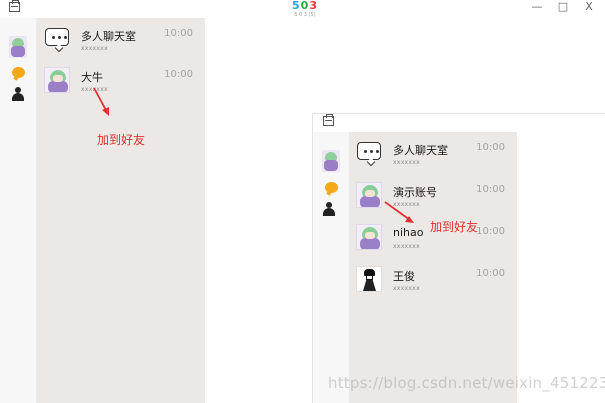 The height and width of the screenshot is (403, 605). Describe the element at coordinates (466, 383) in the screenshot. I see `watermark: https://blog.csdn.net/weixin_45122356` at that location.